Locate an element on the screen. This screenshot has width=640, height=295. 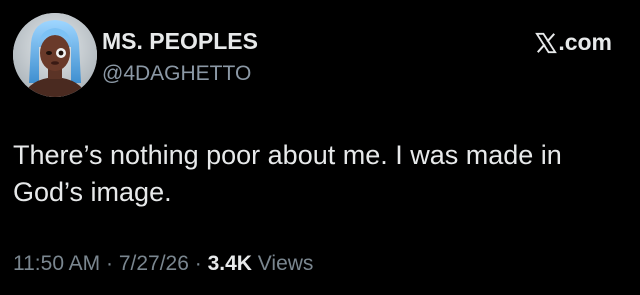
avatar-image is located at coordinates (55, 55).